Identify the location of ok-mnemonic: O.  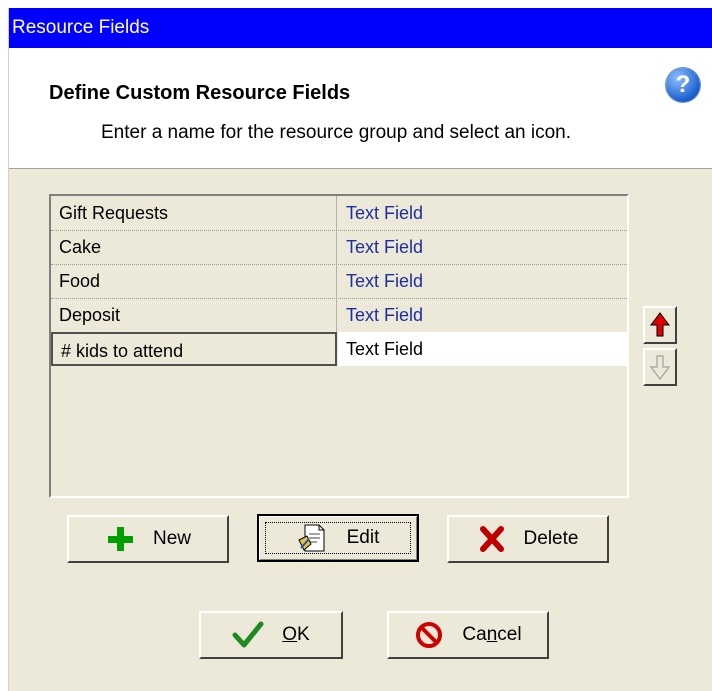
(290, 634).